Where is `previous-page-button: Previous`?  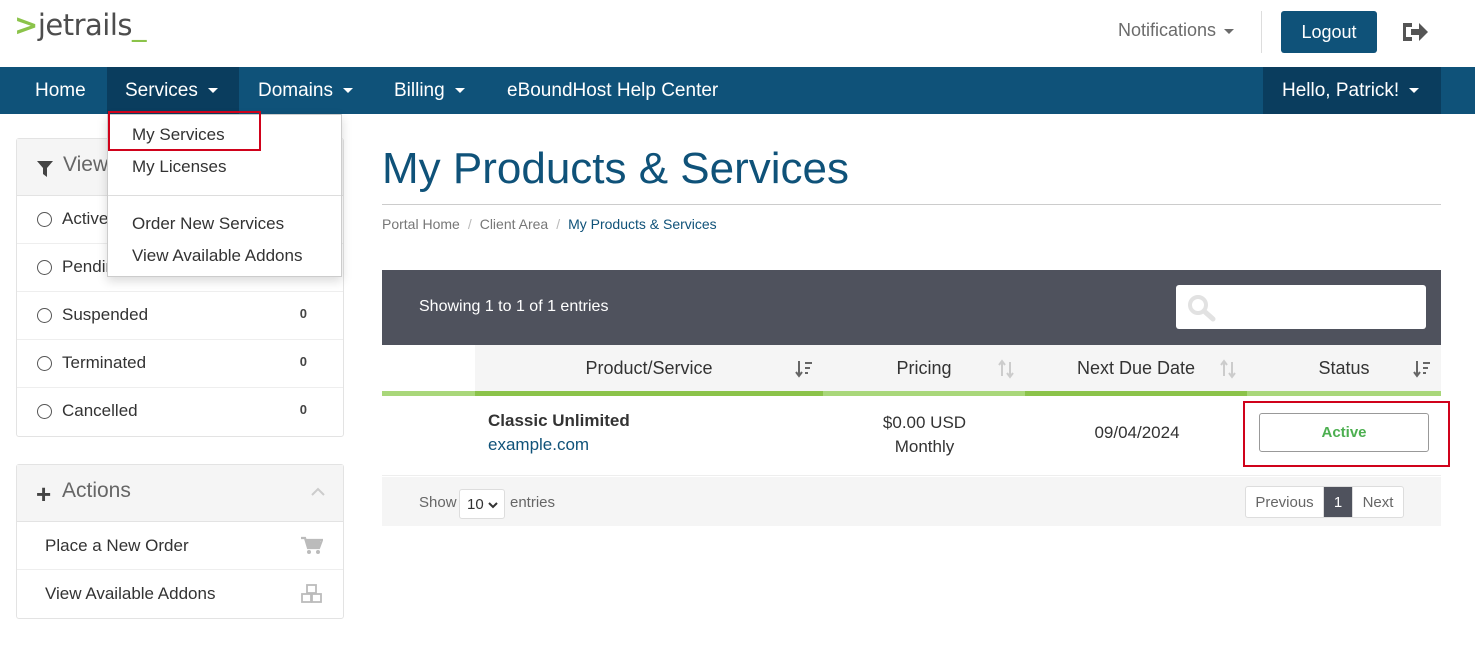
previous-page-button: Previous is located at coordinates (1285, 502).